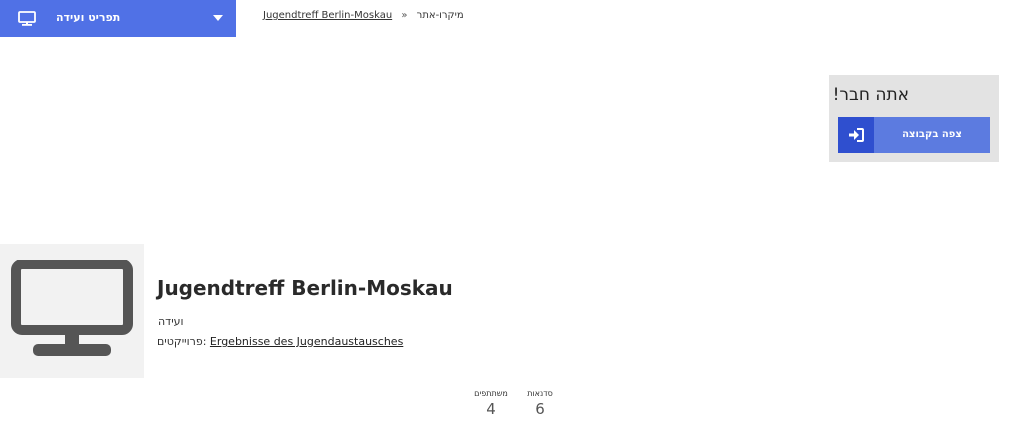 The width and height of the screenshot is (1025, 434). Describe the element at coordinates (306, 341) in the screenshot. I see `project-link: Ergebnisse des Jugendaustausches` at that location.